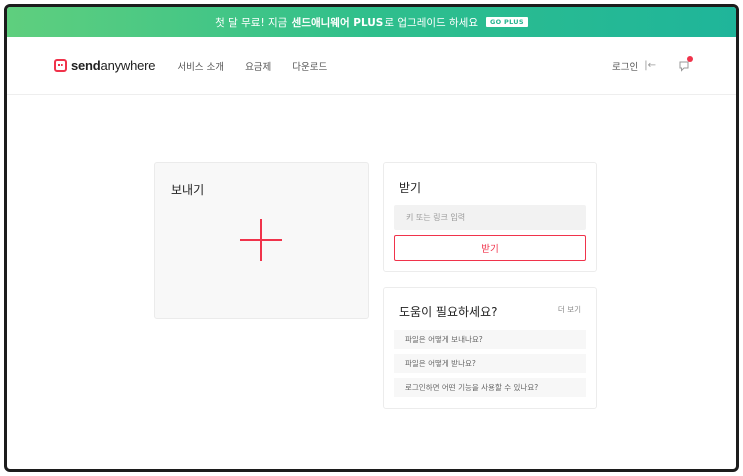 The width and height of the screenshot is (743, 476). What do you see at coordinates (507, 22) in the screenshot?
I see `promo-code-badge: GO PLUS` at bounding box center [507, 22].